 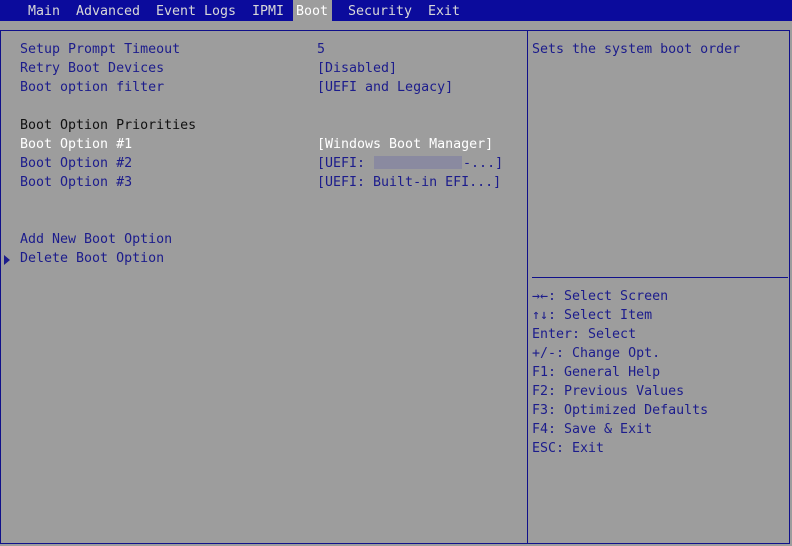 What do you see at coordinates (405, 144) in the screenshot?
I see `boot-option-1-value: [Windows Boot Manager]` at bounding box center [405, 144].